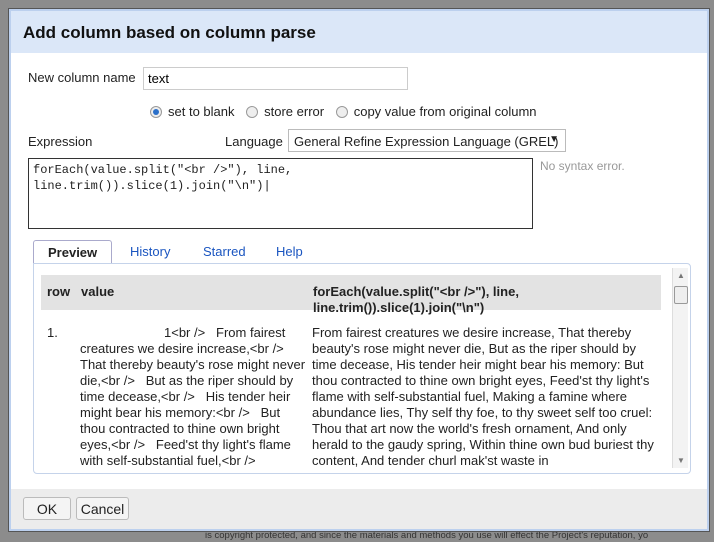 This screenshot has height=542, width=714. I want to click on expression-line-2: line.trim()).slice(1).join("\n"), so click(148, 186).